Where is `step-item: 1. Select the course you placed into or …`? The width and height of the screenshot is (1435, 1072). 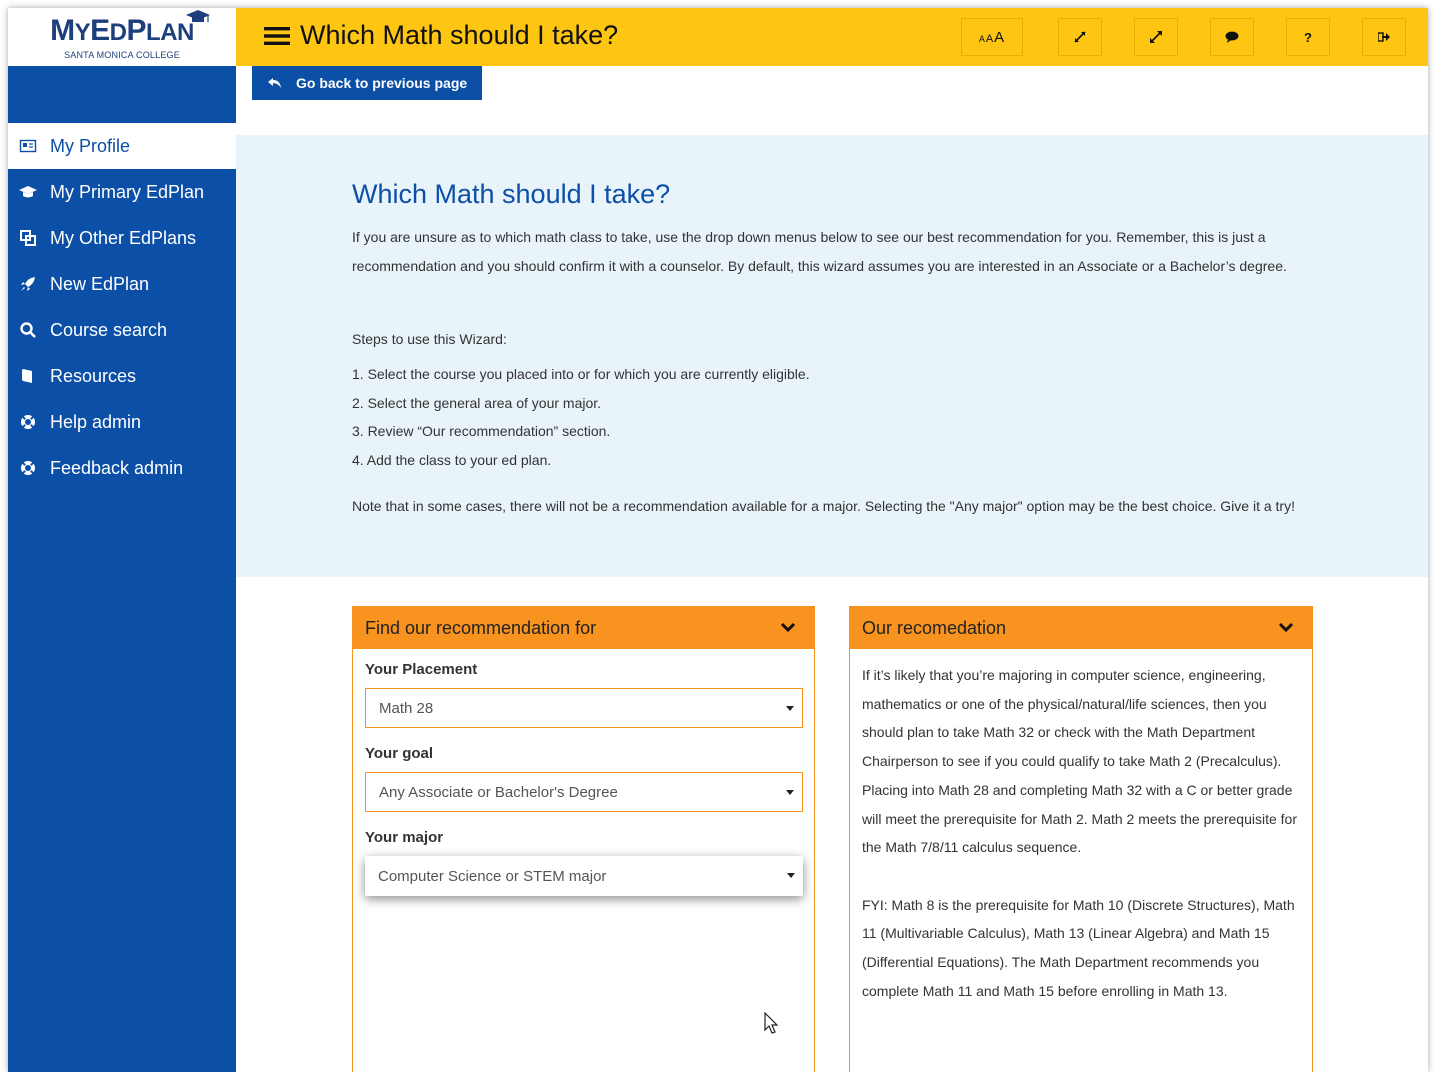
step-item: 1. Select the course you placed into or … is located at coordinates (581, 374).